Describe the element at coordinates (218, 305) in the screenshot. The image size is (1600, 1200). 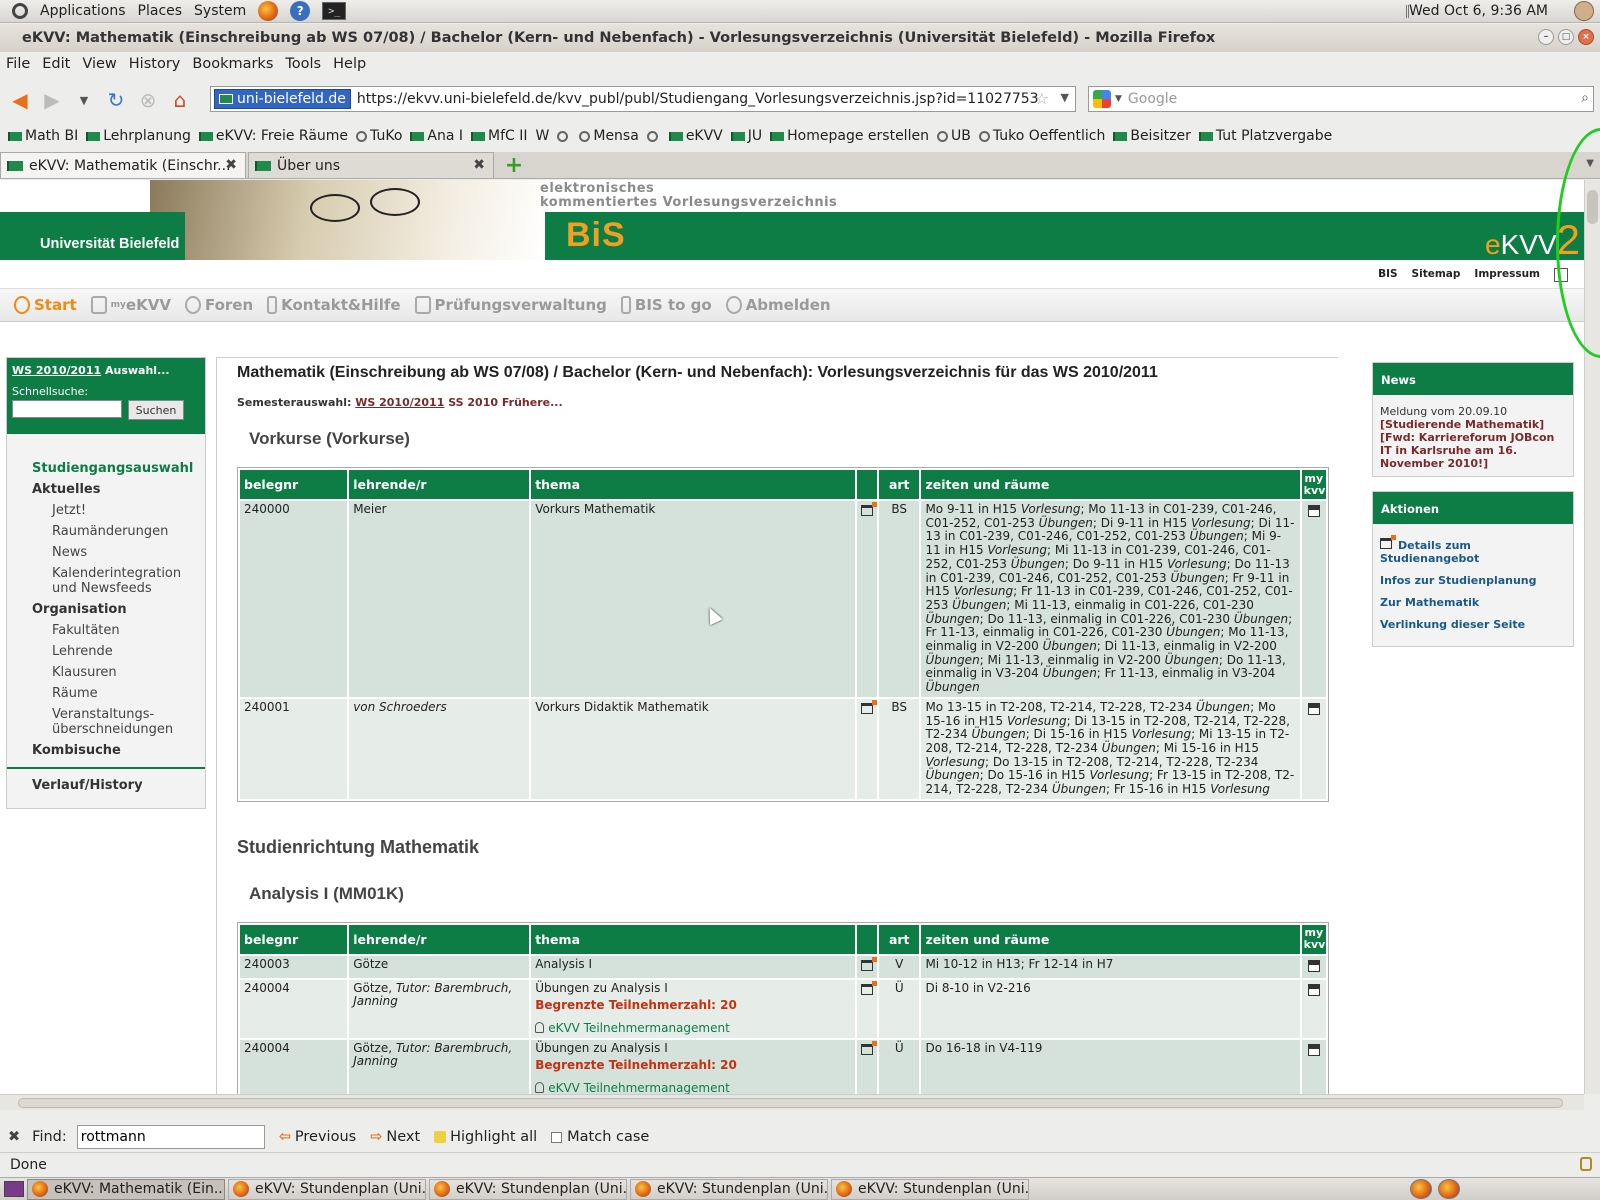
I see `nav-foren: Foren` at that location.